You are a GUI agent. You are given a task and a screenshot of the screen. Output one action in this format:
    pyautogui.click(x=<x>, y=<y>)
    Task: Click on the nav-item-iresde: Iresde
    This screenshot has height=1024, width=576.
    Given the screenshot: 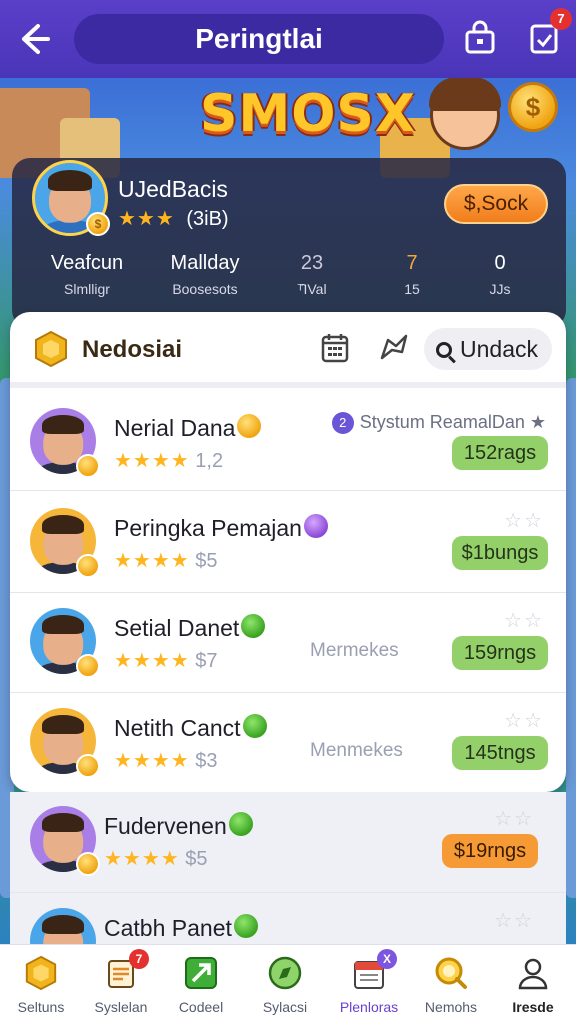 What is the action you would take?
    pyautogui.click(x=533, y=985)
    